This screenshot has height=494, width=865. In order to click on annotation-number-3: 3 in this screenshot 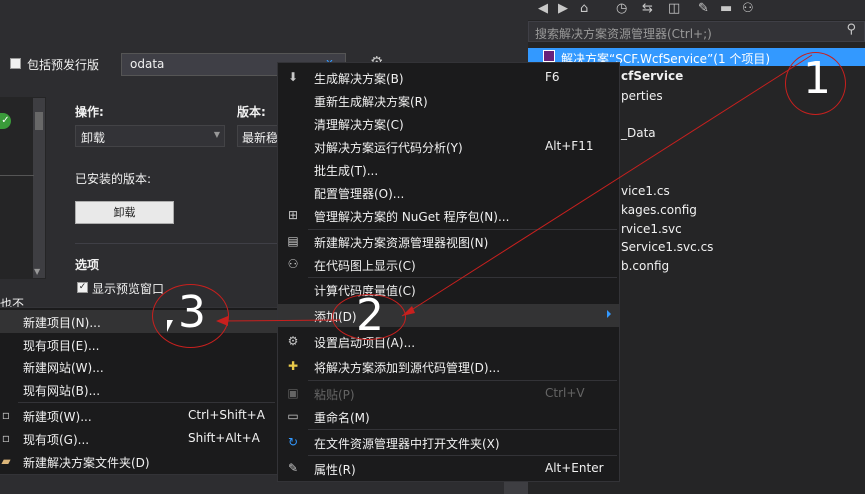, I will do `click(192, 312)`.